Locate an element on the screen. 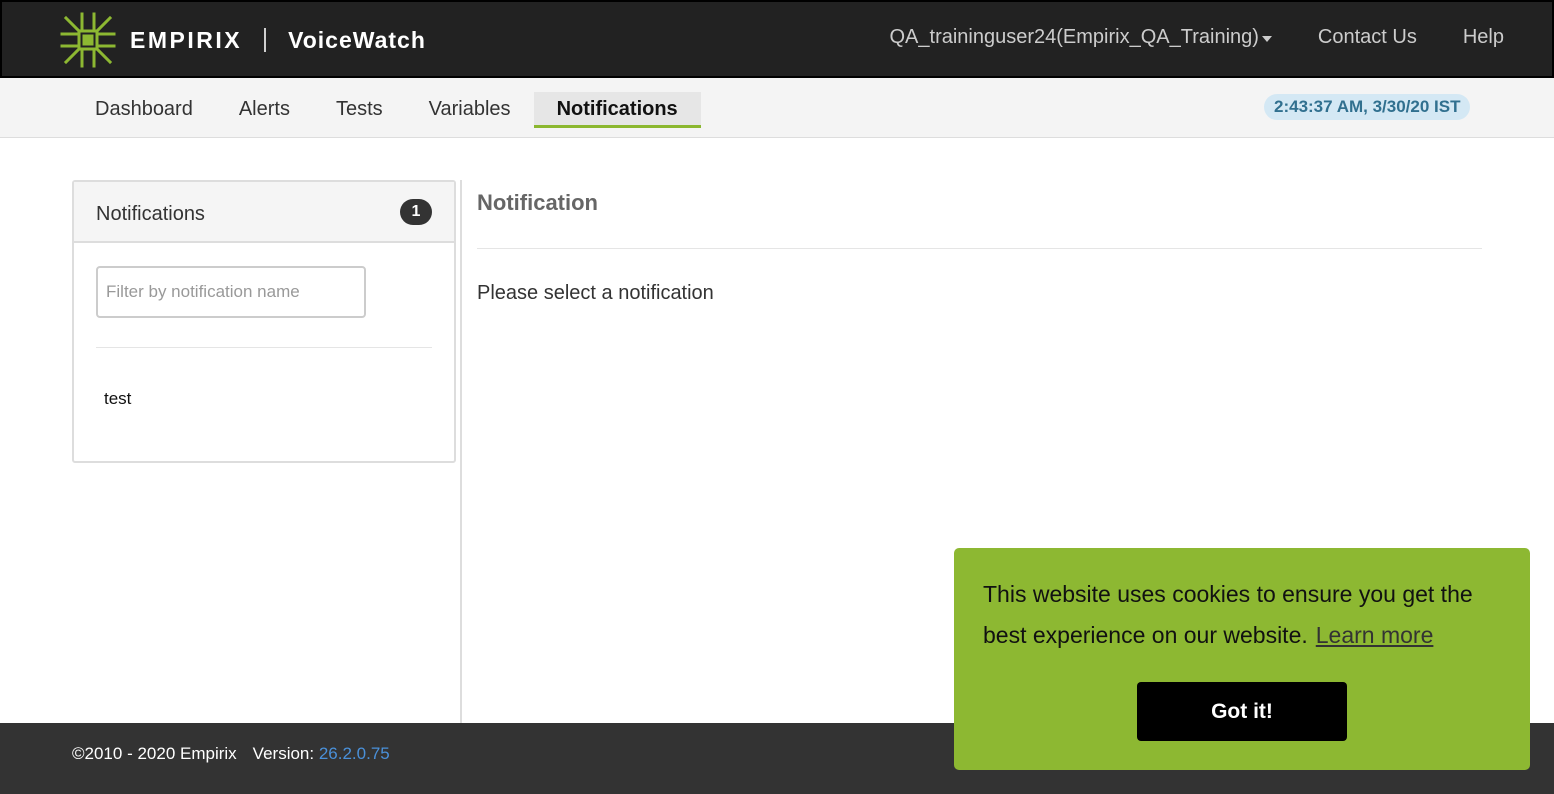 This screenshot has width=1554, height=794. column-divider is located at coordinates (461, 451).